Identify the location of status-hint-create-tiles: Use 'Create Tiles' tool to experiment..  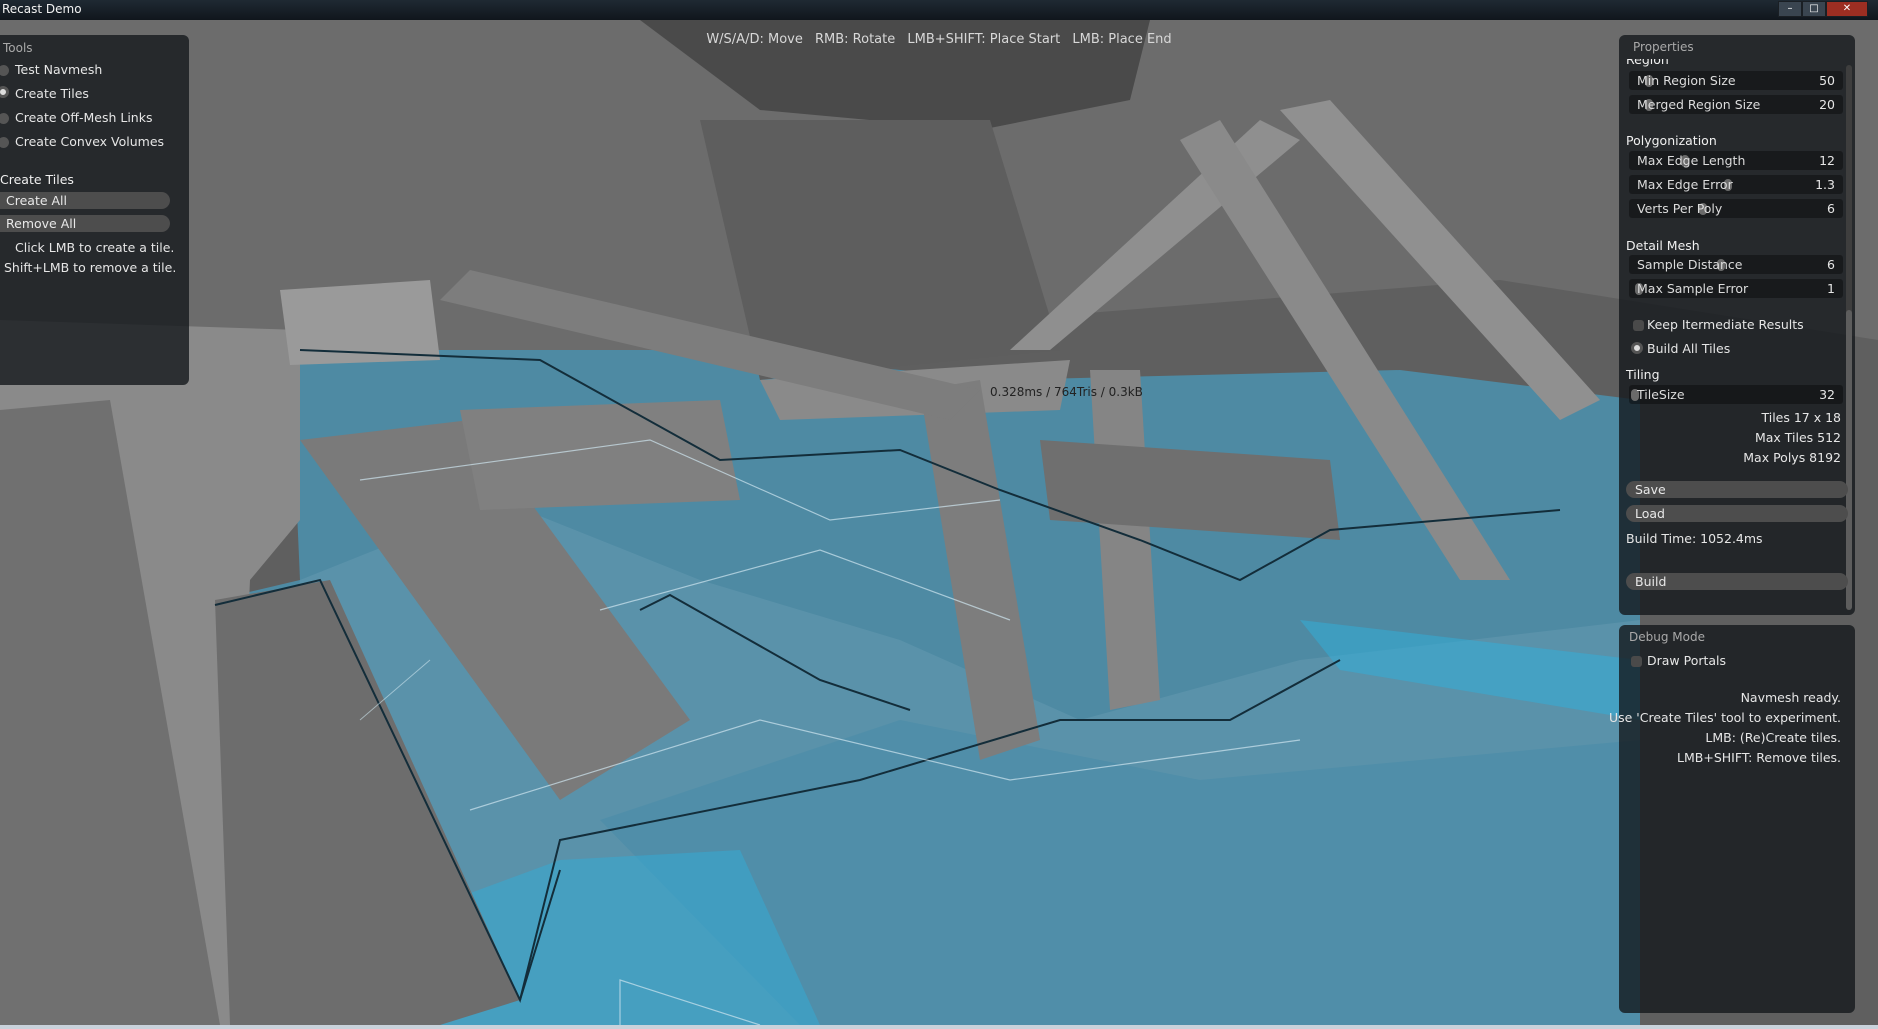
(1724, 717).